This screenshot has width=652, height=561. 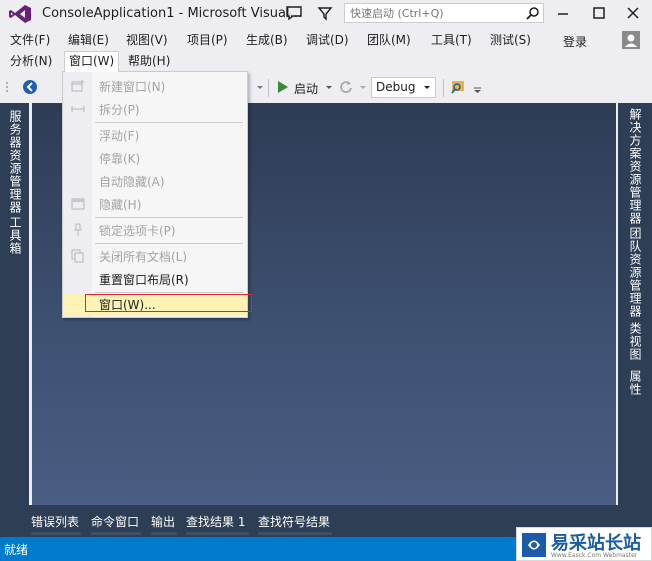 What do you see at coordinates (30, 87) in the screenshot?
I see `navigate-back-icon` at bounding box center [30, 87].